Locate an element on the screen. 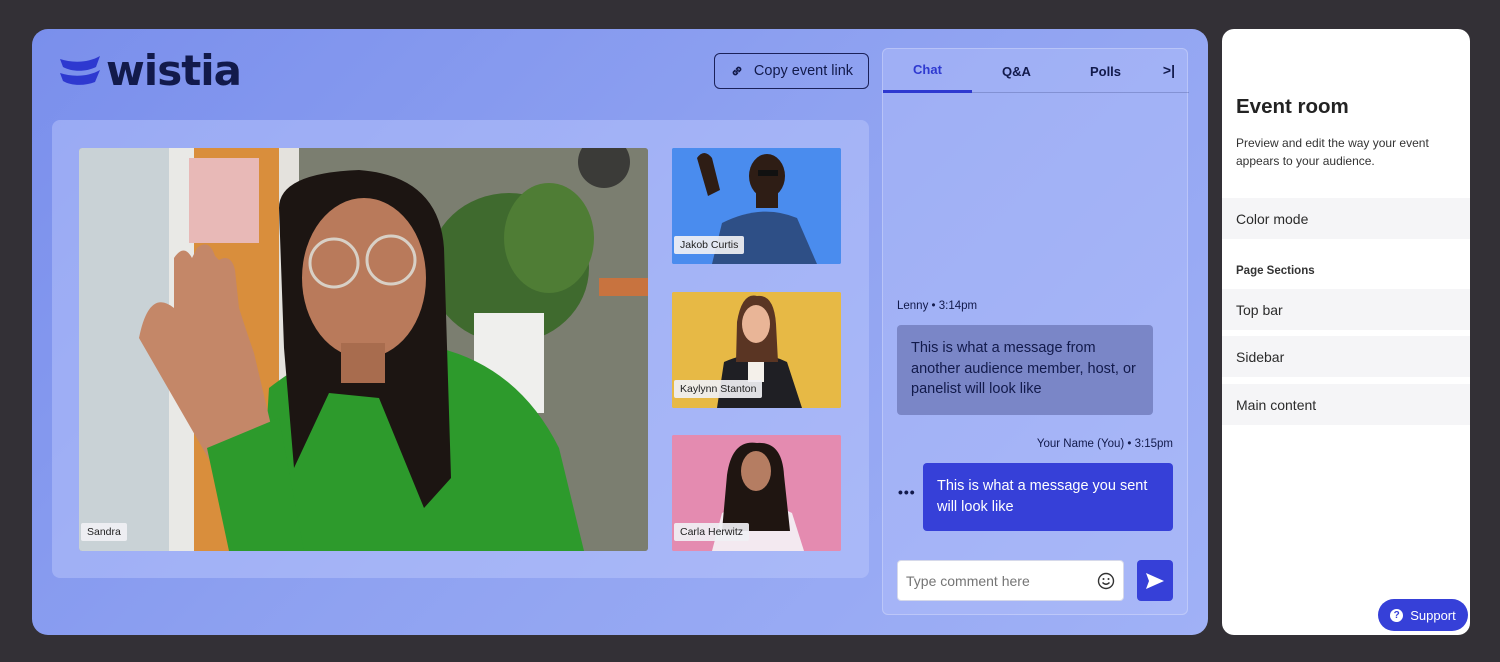 The width and height of the screenshot is (1500, 662). help-icon: ? is located at coordinates (1397, 615).